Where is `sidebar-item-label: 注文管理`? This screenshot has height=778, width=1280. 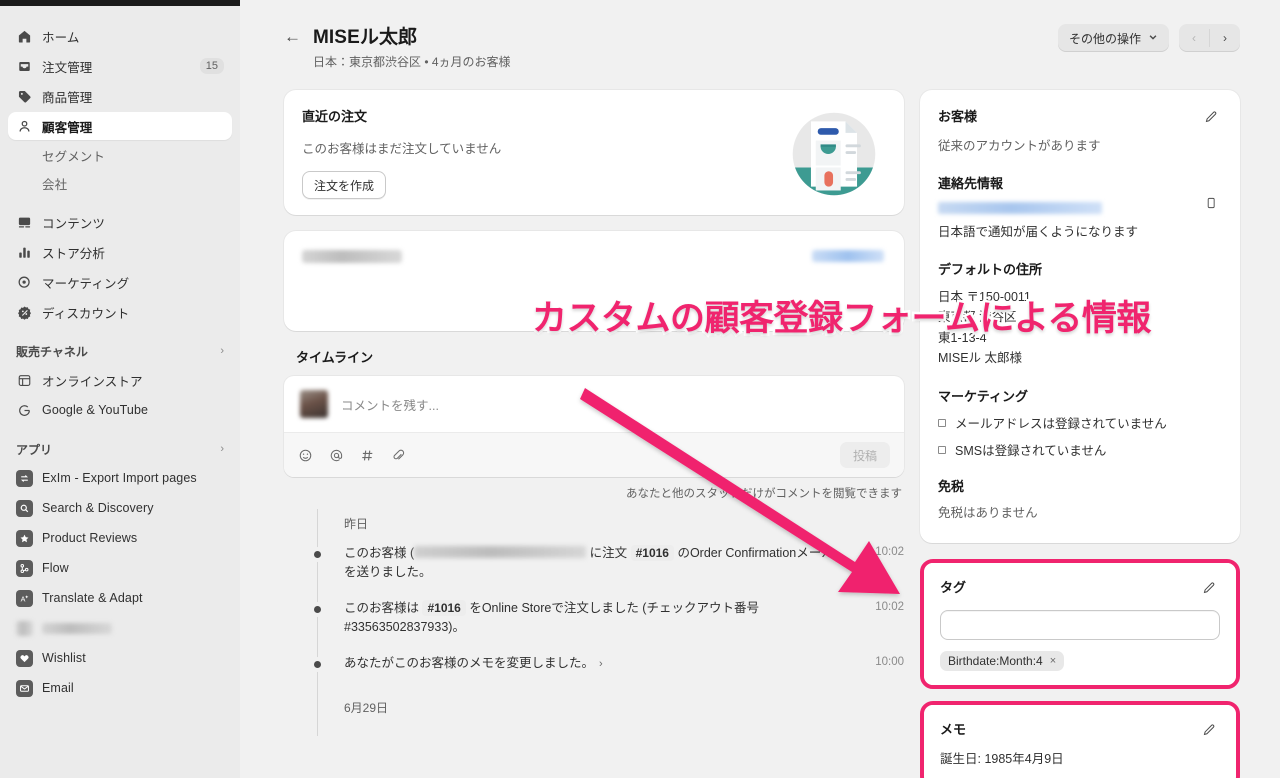
sidebar-item-label: 注文管理 is located at coordinates (67, 67).